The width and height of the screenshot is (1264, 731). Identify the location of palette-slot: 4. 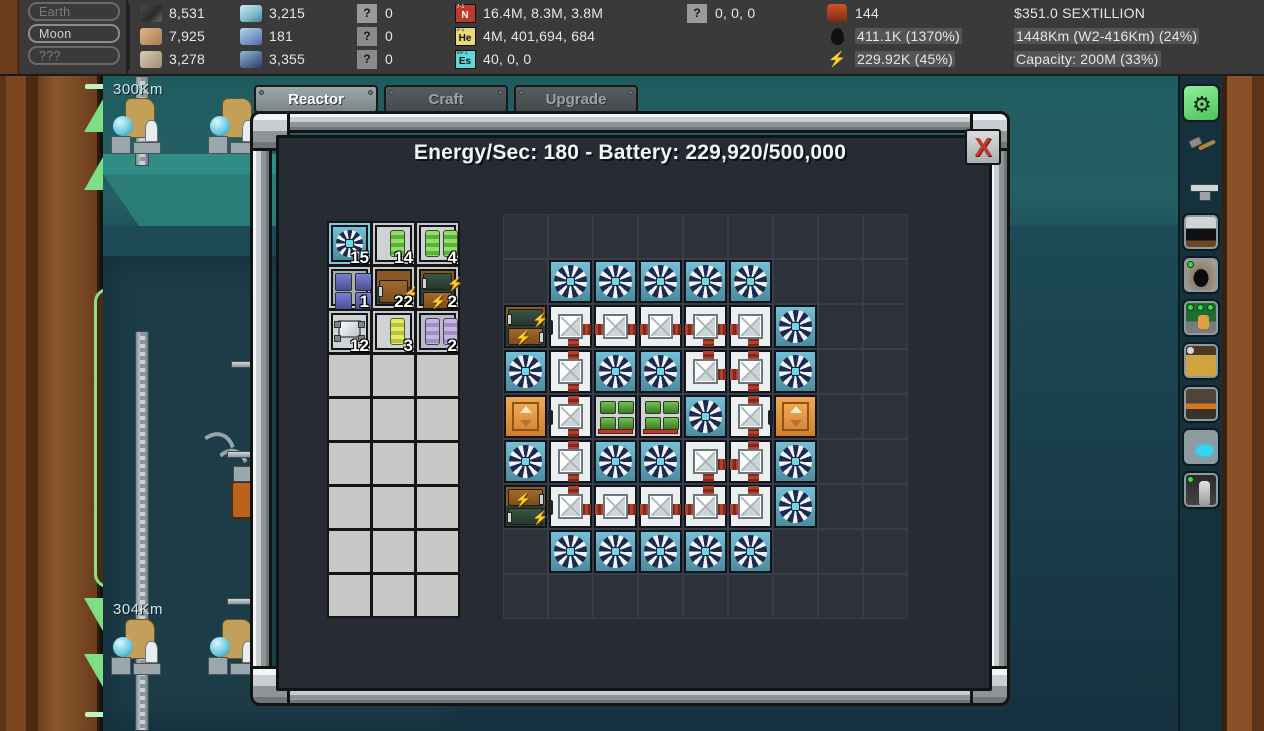
(437, 243).